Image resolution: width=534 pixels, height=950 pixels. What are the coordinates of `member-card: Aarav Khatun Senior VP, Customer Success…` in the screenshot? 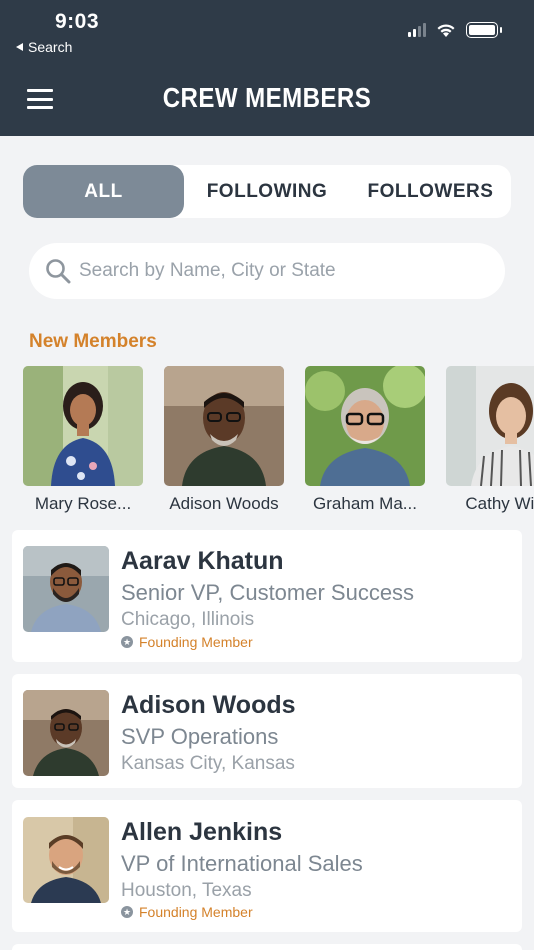 It's located at (267, 596).